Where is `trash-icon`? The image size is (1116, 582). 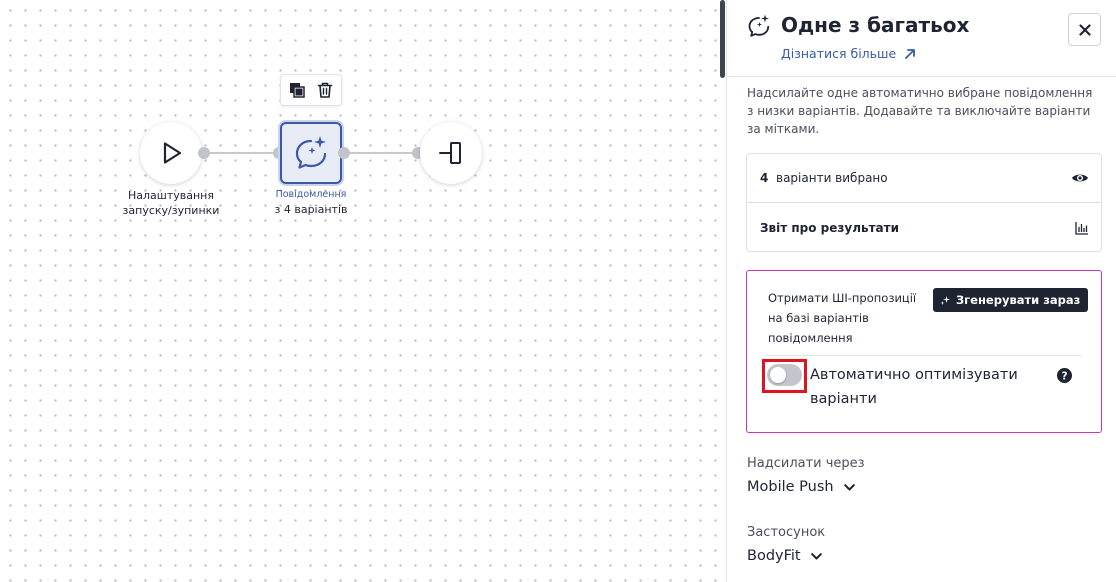 trash-icon is located at coordinates (325, 90).